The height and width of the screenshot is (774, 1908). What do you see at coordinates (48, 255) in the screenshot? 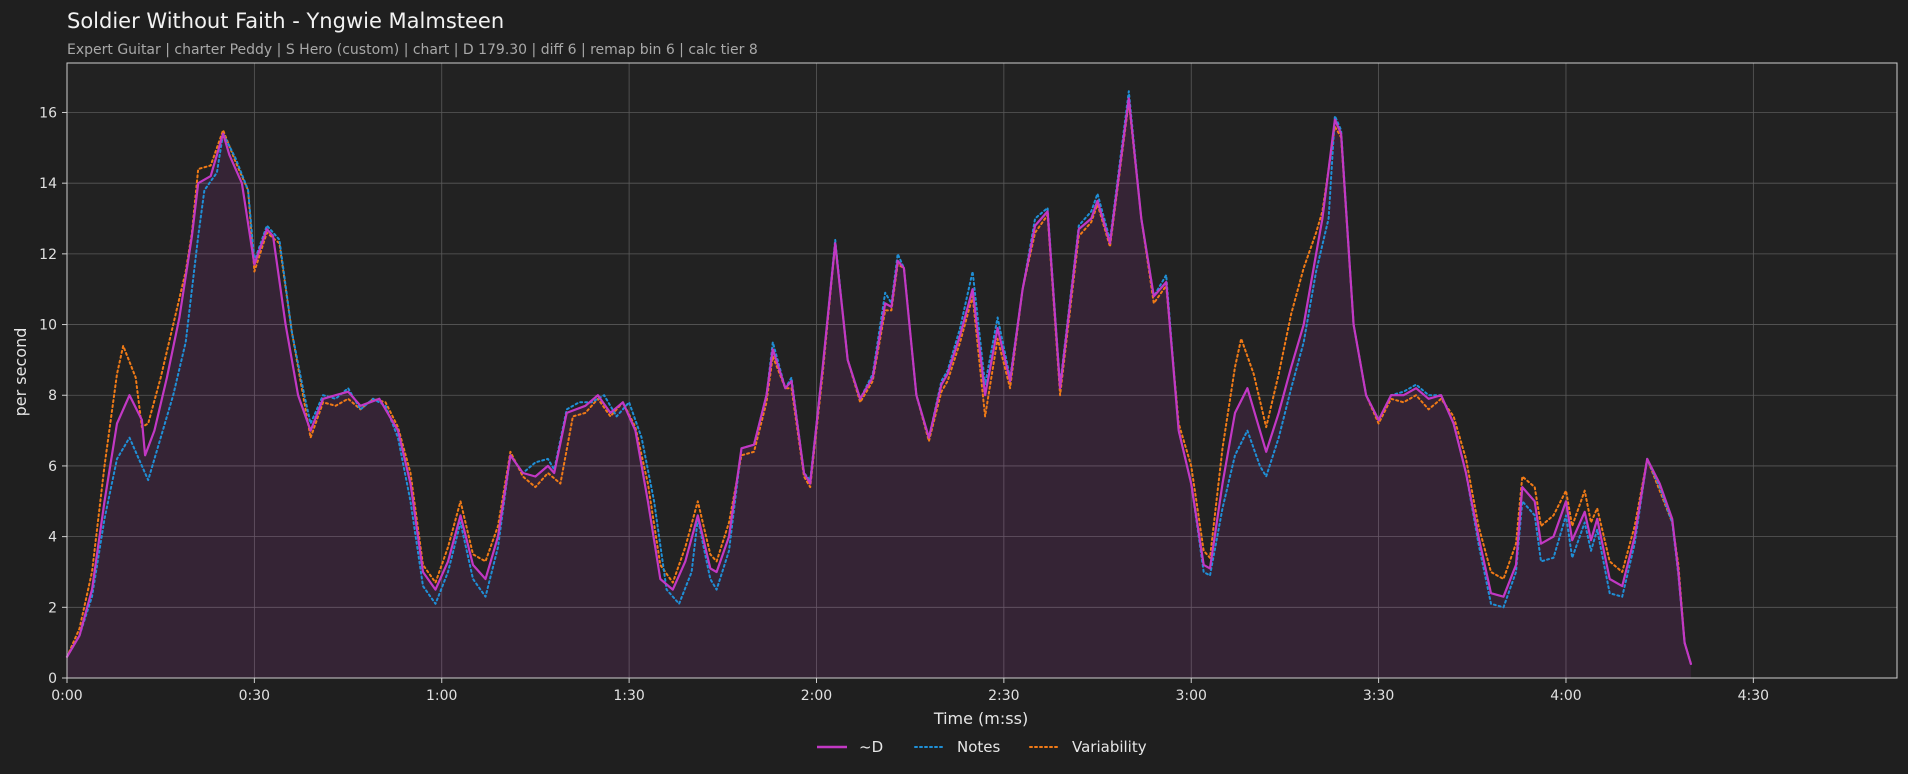
I see `y-tick-label: 12` at bounding box center [48, 255].